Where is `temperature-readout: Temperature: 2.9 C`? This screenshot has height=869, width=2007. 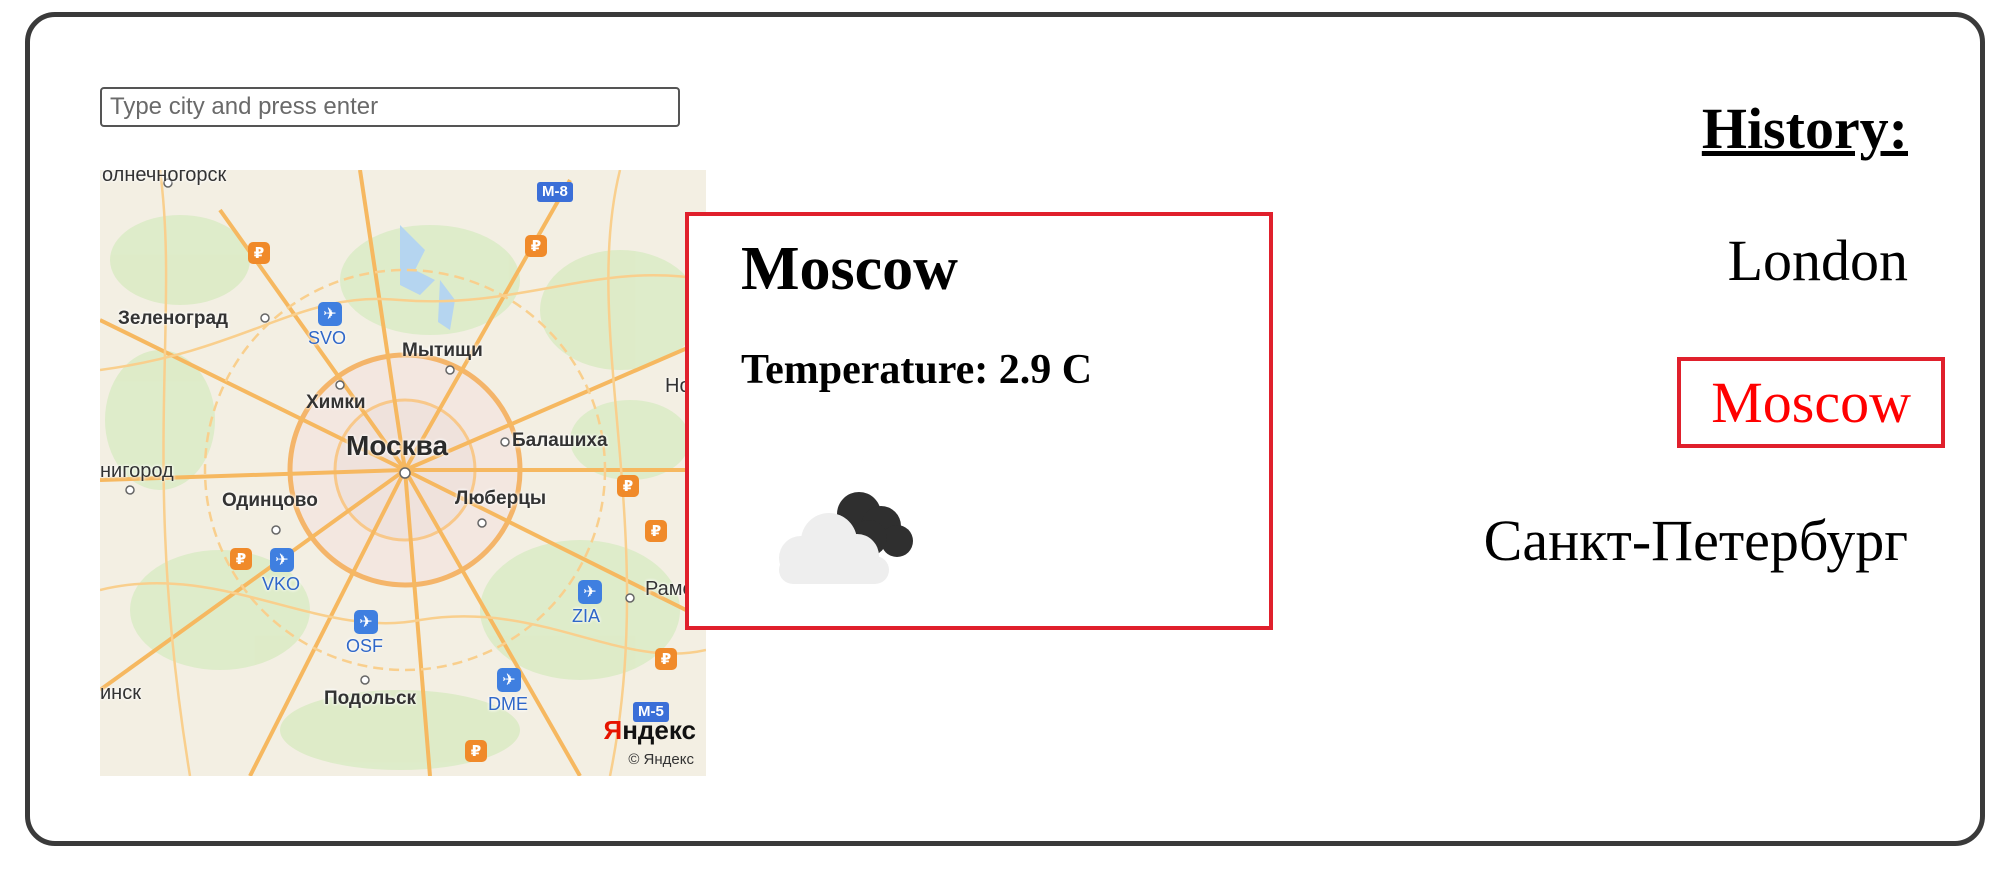 temperature-readout: Temperature: 2.9 C is located at coordinates (917, 370).